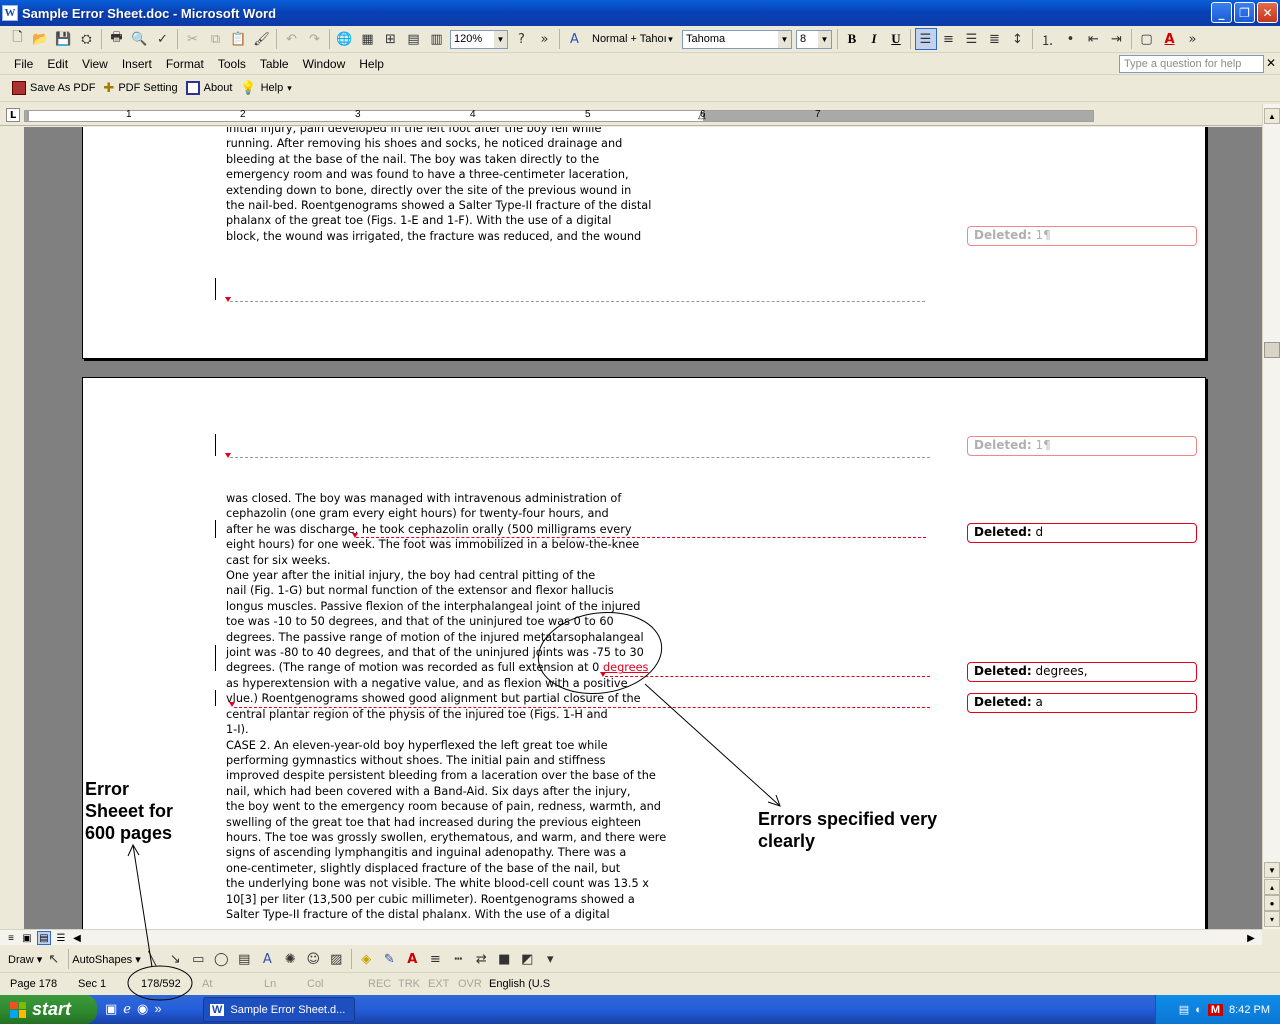  Describe the element at coordinates (1267, 12) in the screenshot. I see `close-button: ✕` at that location.